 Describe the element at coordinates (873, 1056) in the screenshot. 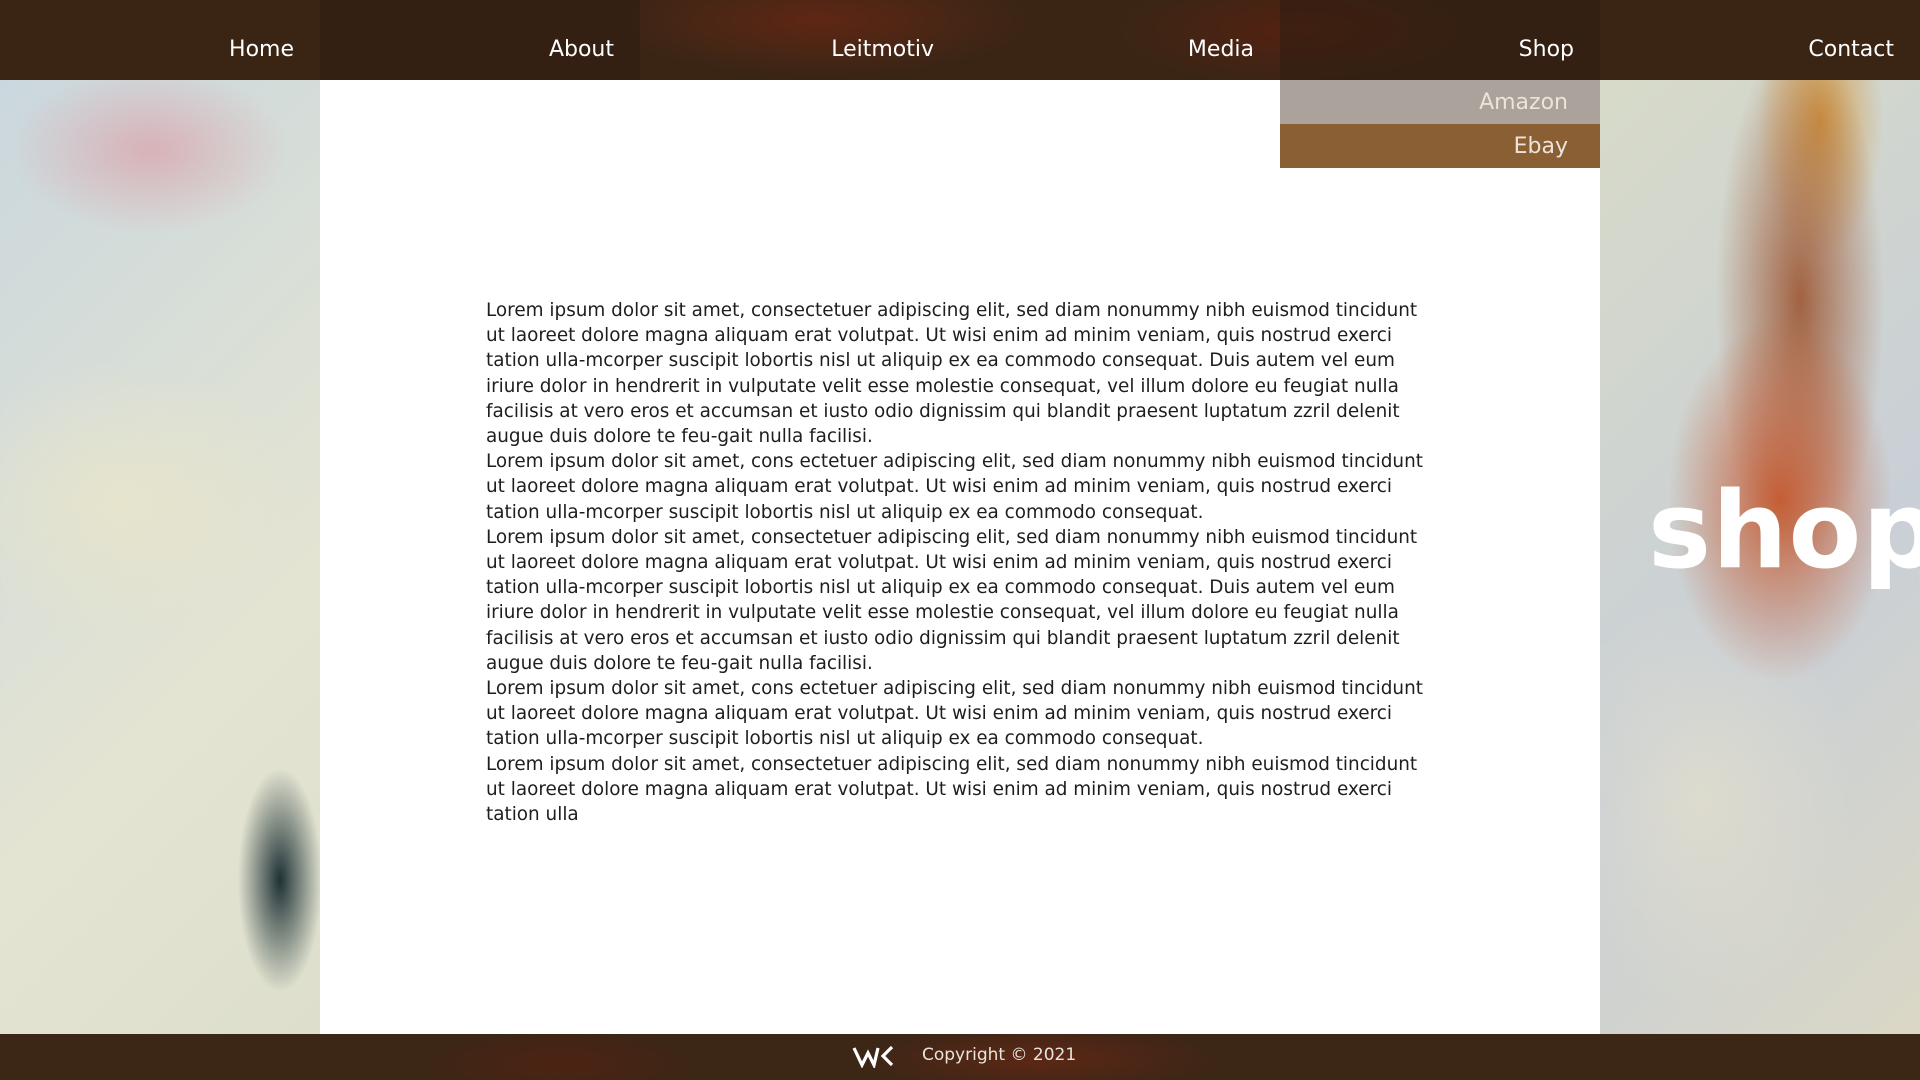

I see `wk-monogram-icon: WK` at that location.